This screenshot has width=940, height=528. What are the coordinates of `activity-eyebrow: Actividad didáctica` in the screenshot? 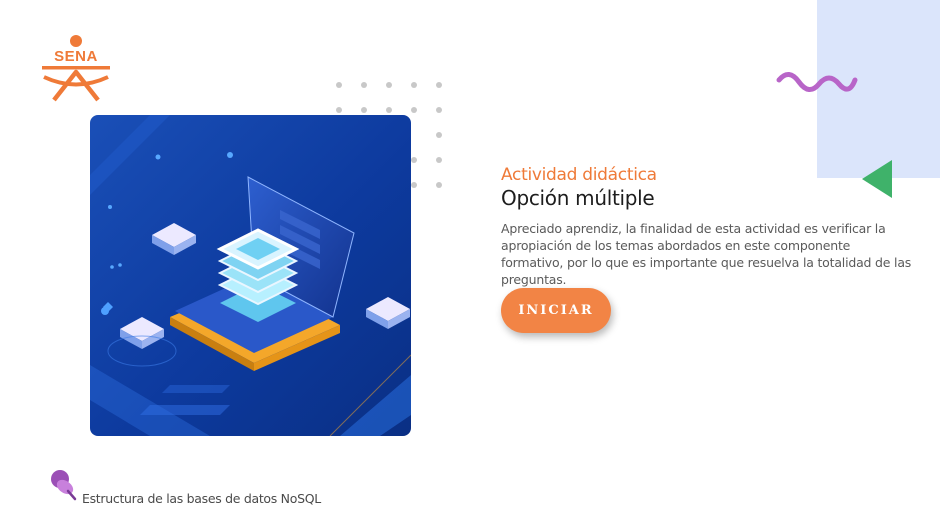 It's located at (579, 175).